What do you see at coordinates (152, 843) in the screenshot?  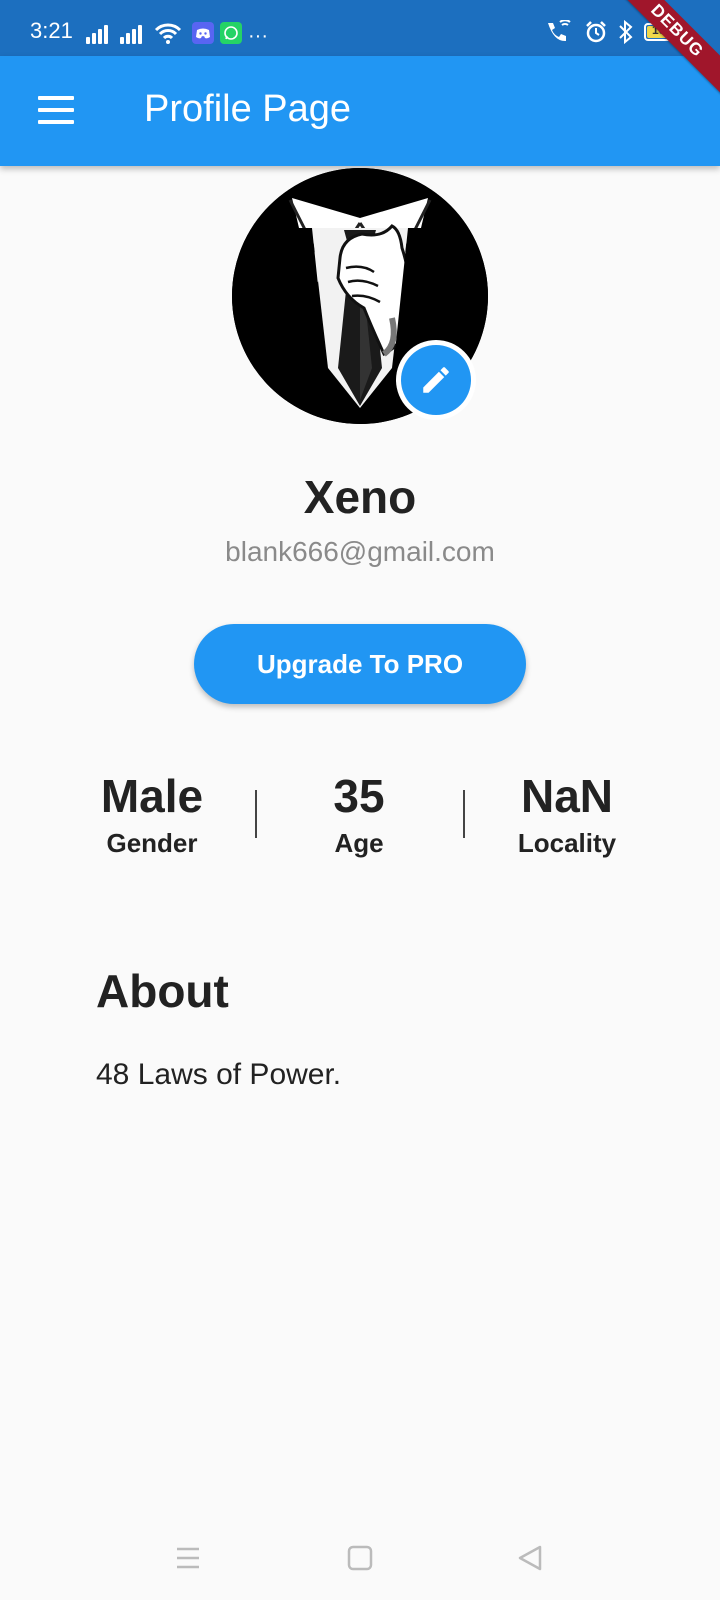 I see `stat-label: Gender` at bounding box center [152, 843].